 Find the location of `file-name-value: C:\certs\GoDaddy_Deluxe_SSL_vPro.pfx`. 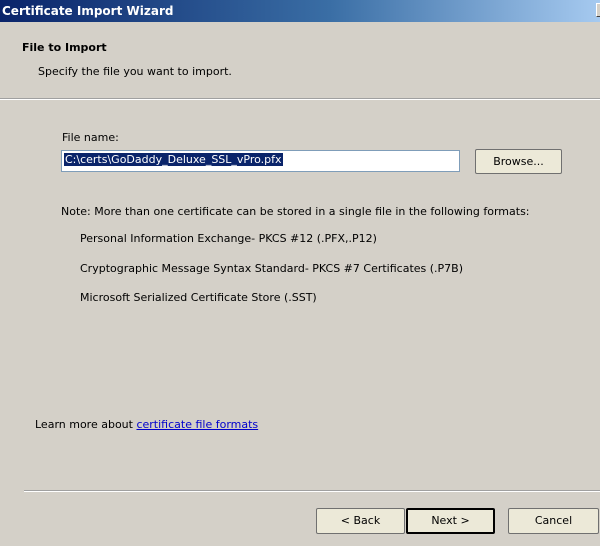

file-name-value: C:\certs\GoDaddy_Deluxe_SSL_vPro.pfx is located at coordinates (173, 159).